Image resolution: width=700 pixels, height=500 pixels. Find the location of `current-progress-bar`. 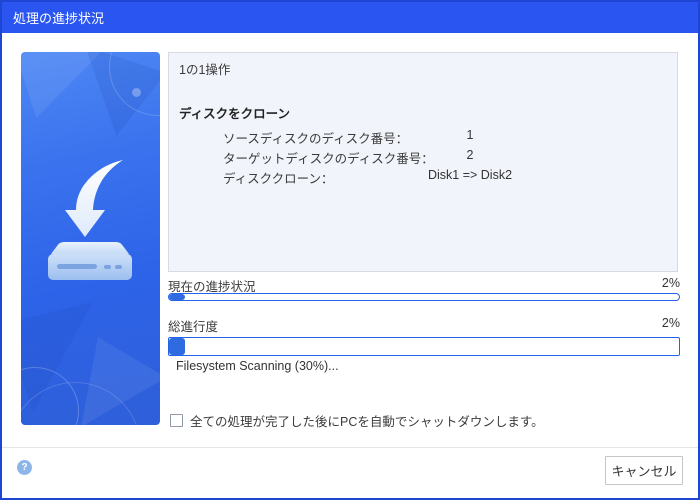

current-progress-bar is located at coordinates (424, 297).